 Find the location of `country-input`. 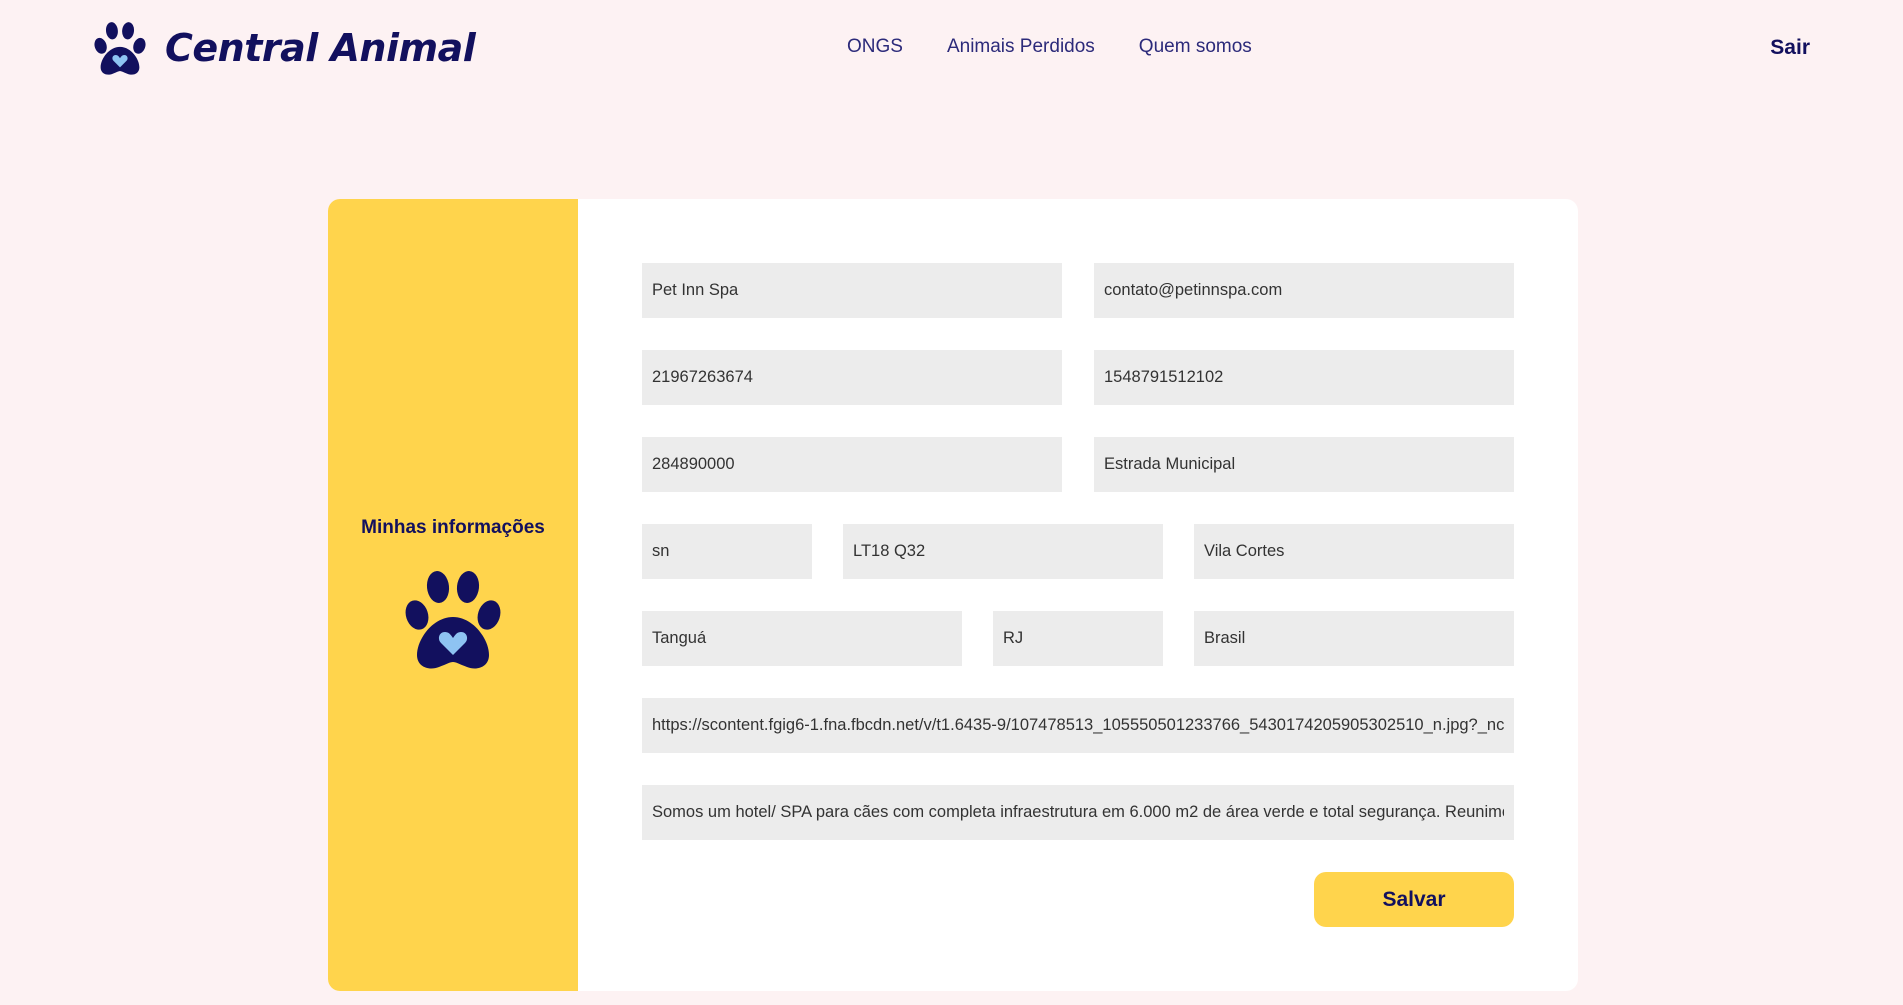

country-input is located at coordinates (1354, 638).